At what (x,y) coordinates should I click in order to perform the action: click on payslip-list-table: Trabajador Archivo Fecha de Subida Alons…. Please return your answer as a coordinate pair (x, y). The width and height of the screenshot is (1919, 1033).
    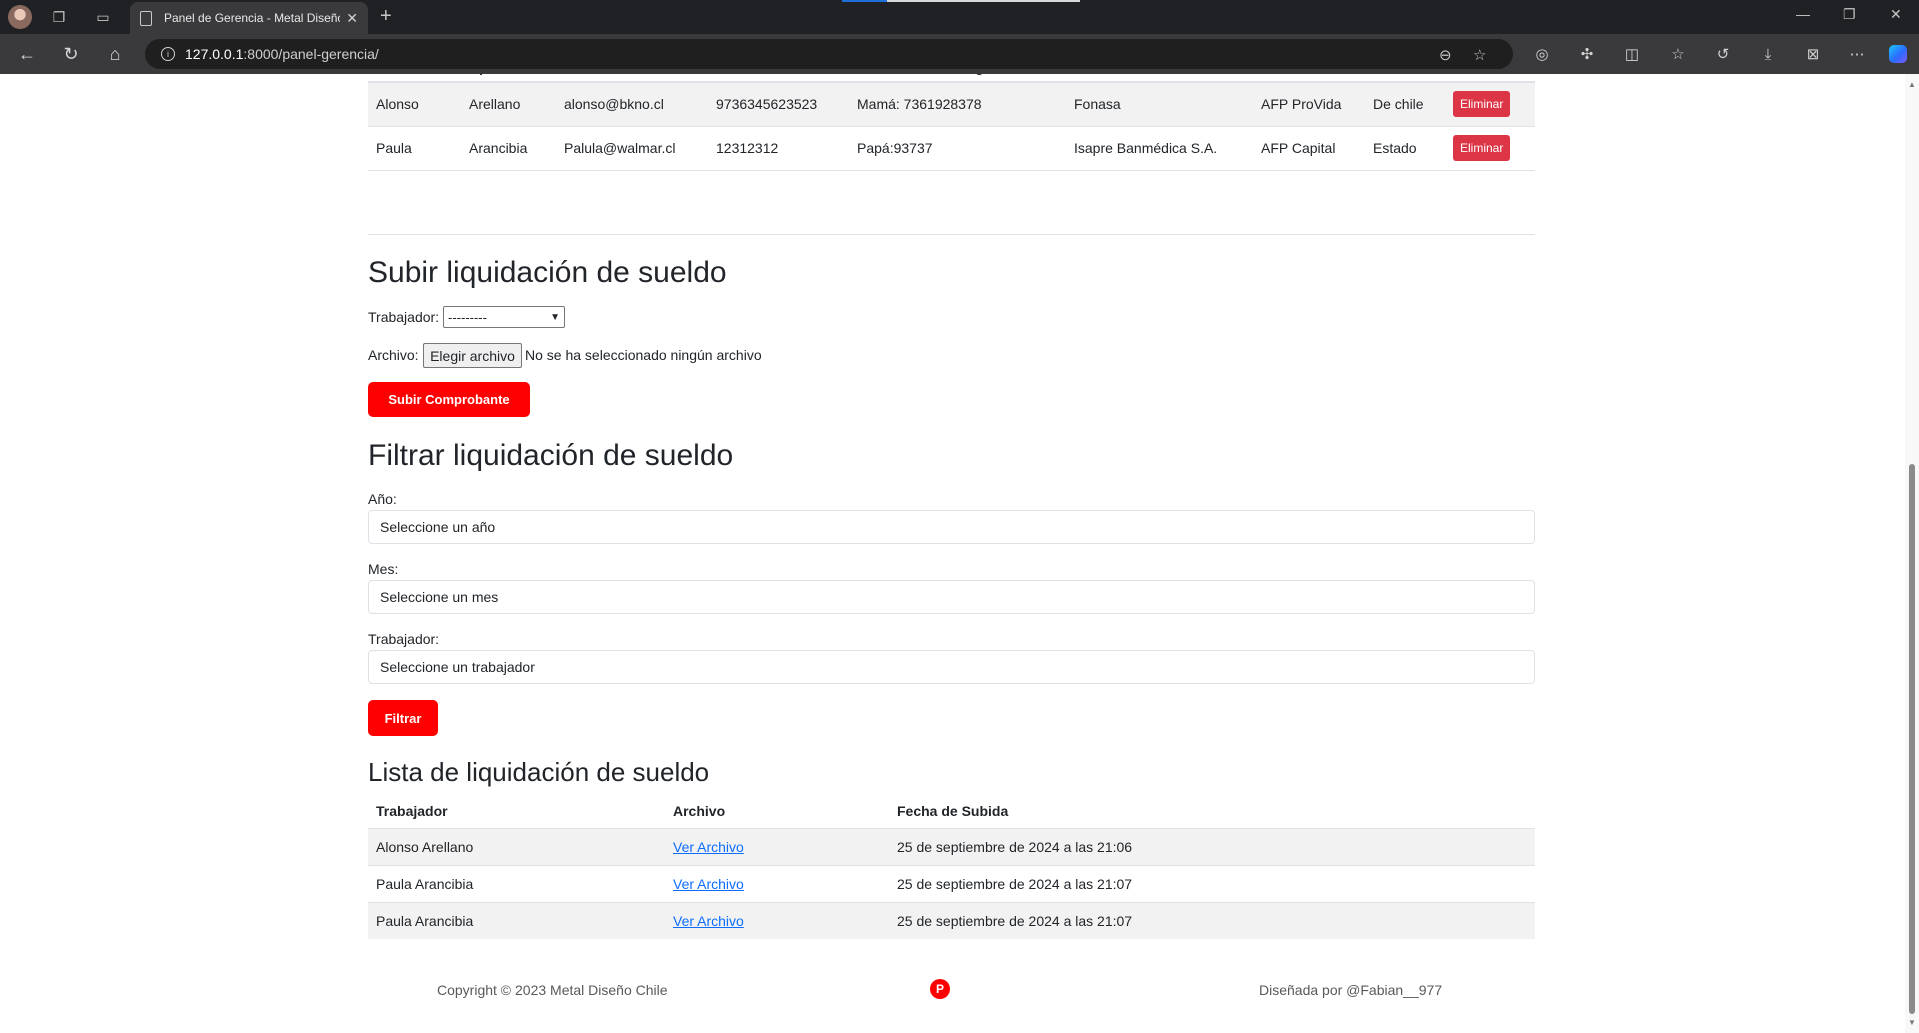
    Looking at the image, I should click on (951, 867).